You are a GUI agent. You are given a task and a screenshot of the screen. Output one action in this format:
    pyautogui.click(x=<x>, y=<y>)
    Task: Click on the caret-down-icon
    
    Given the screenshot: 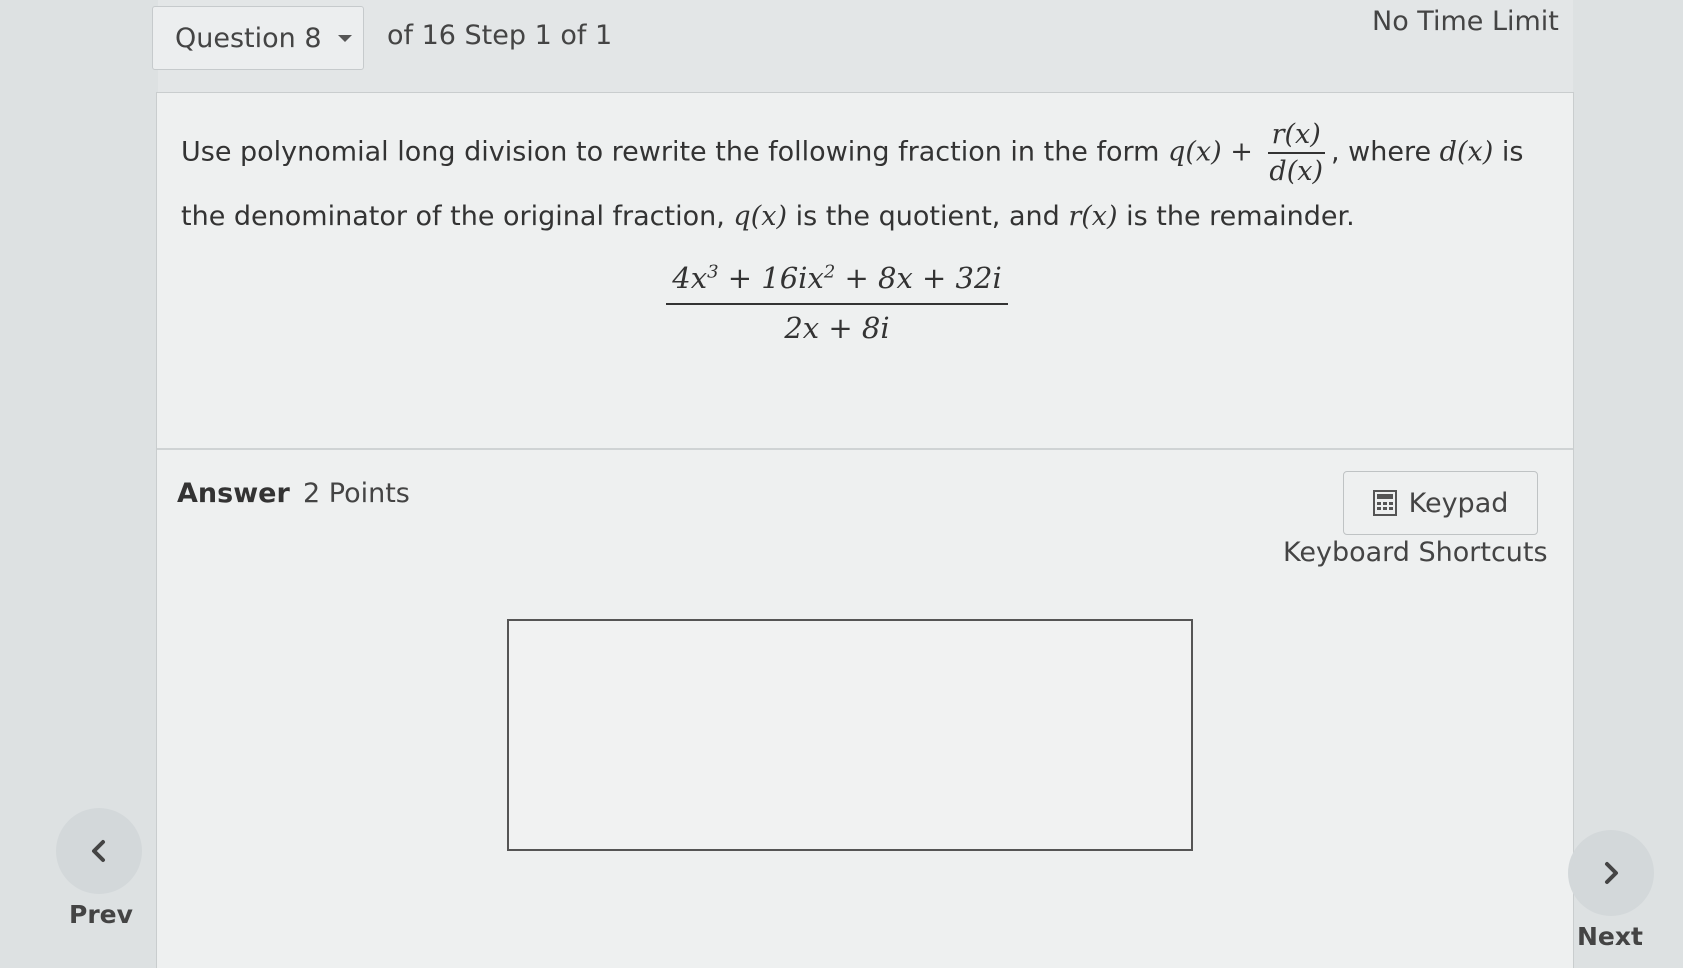 What is the action you would take?
    pyautogui.click(x=344, y=38)
    